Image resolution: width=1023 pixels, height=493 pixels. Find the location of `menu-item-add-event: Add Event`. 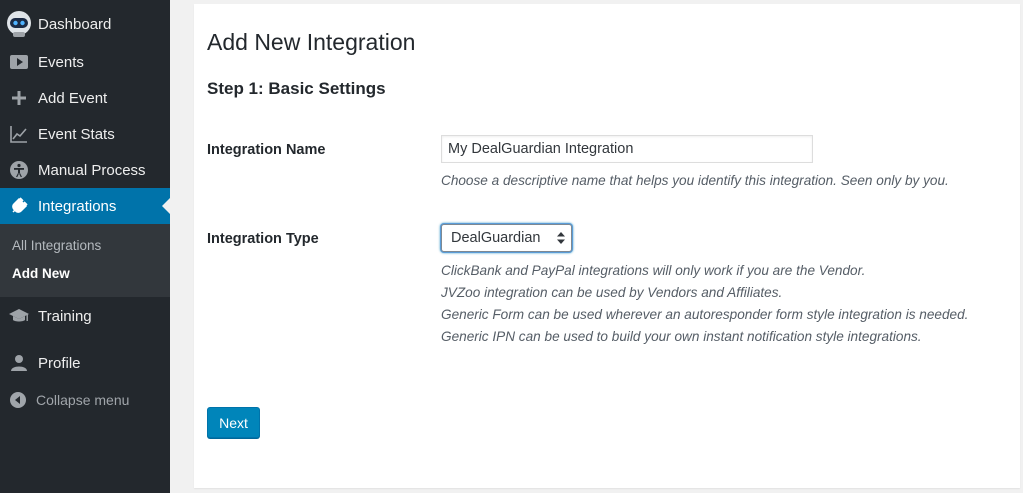

menu-item-add-event: Add Event is located at coordinates (85, 98).